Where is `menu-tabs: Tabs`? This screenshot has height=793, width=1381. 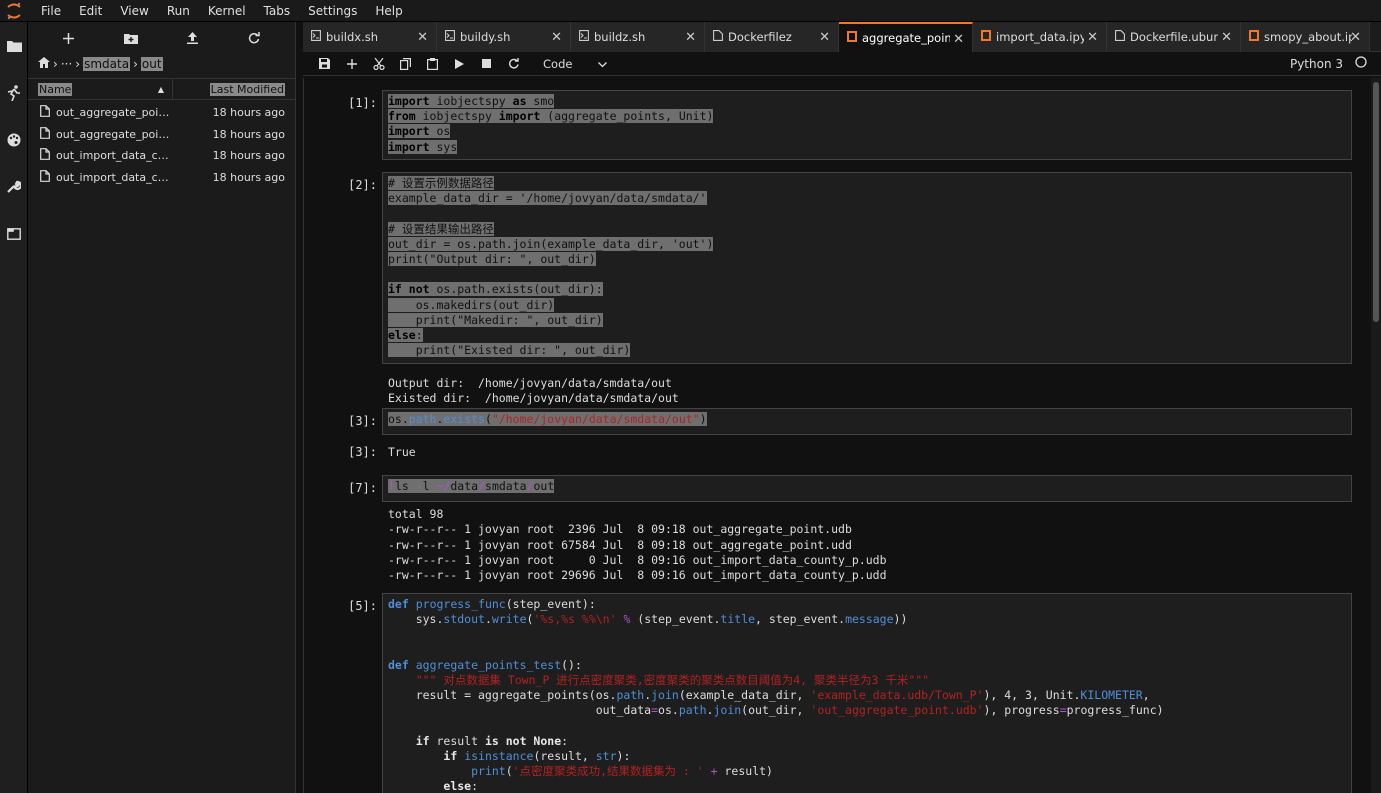 menu-tabs: Tabs is located at coordinates (277, 11).